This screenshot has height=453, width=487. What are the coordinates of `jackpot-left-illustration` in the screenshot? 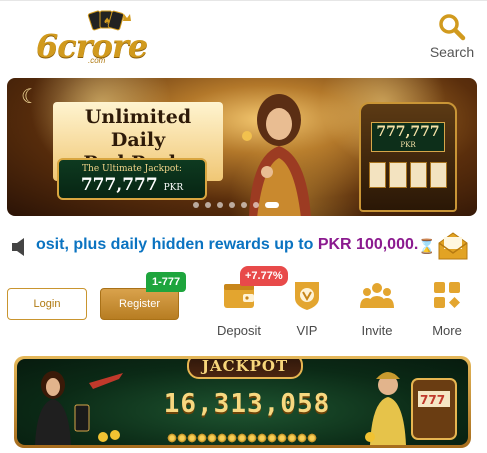 It's located at (79, 408).